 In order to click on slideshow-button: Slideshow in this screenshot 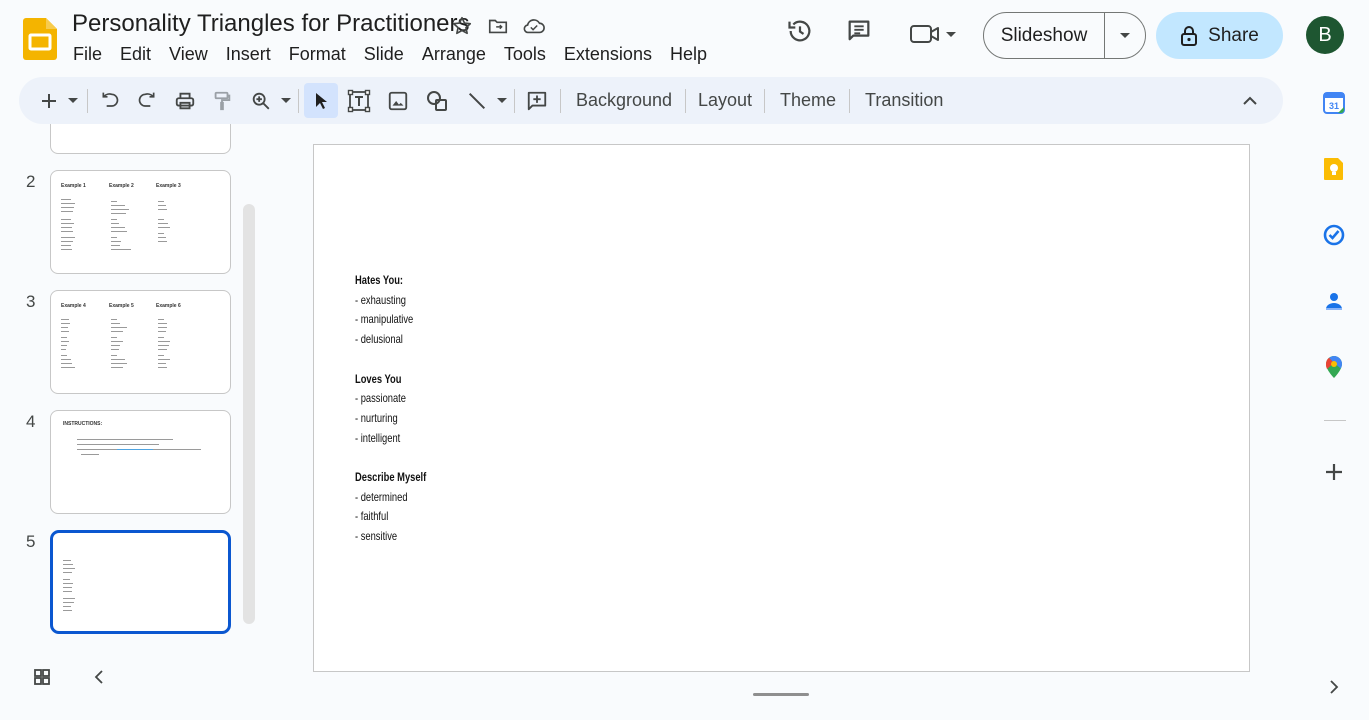, I will do `click(1064, 35)`.